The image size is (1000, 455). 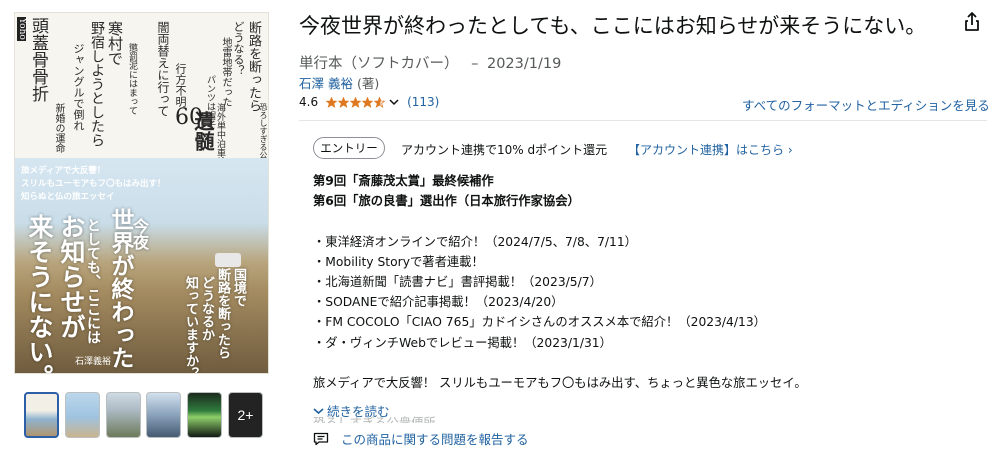 What do you see at coordinates (379, 64) in the screenshot?
I see `format-label: 単行本（ソフトカバー）` at bounding box center [379, 64].